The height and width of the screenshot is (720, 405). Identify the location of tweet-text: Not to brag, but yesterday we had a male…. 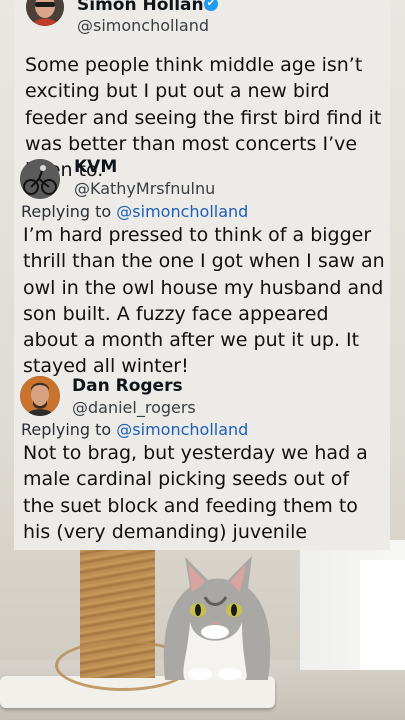
(195, 496).